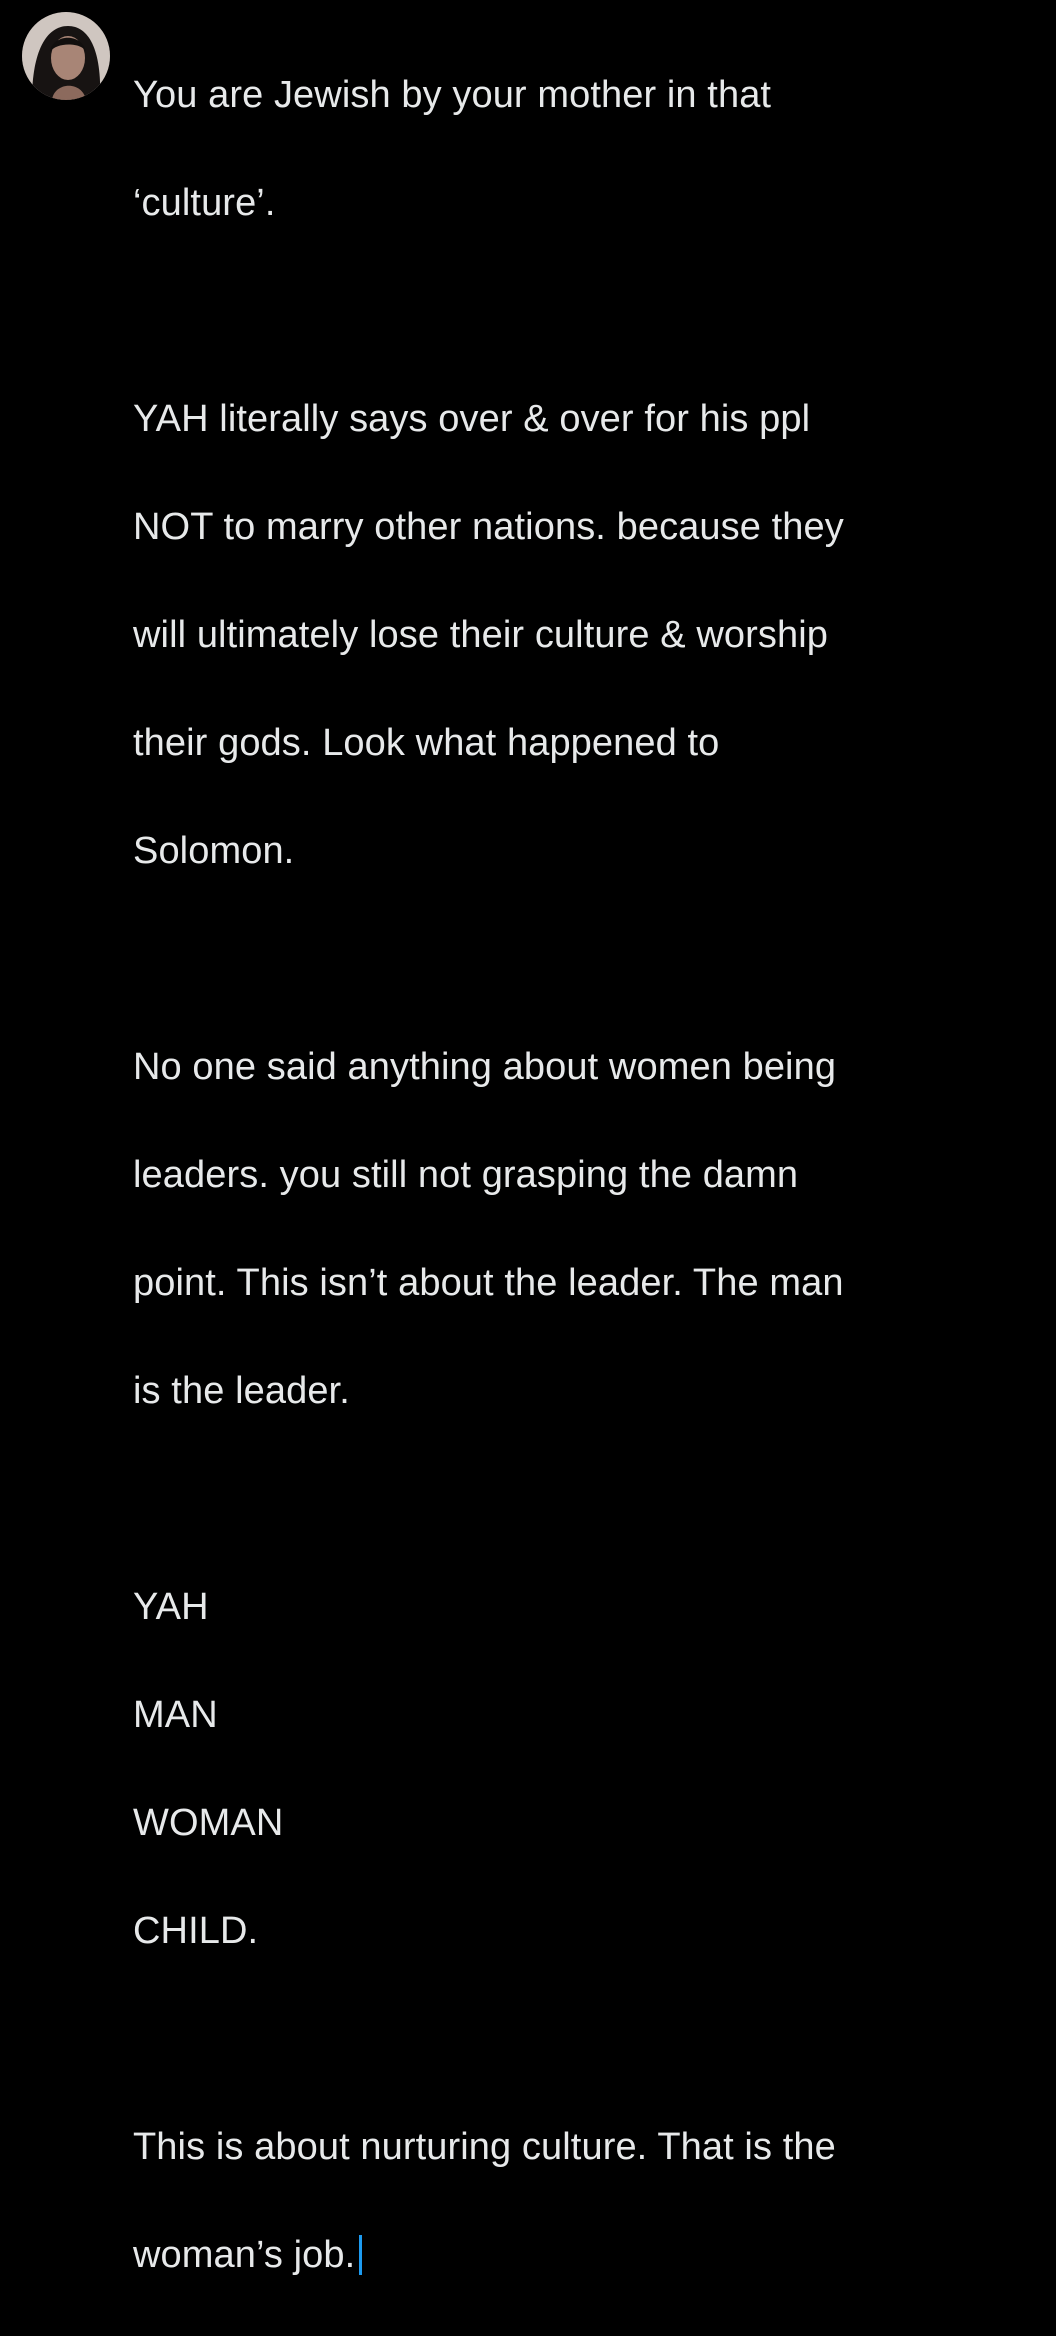  What do you see at coordinates (204, 203) in the screenshot?
I see `text-line: ‘culture’.` at bounding box center [204, 203].